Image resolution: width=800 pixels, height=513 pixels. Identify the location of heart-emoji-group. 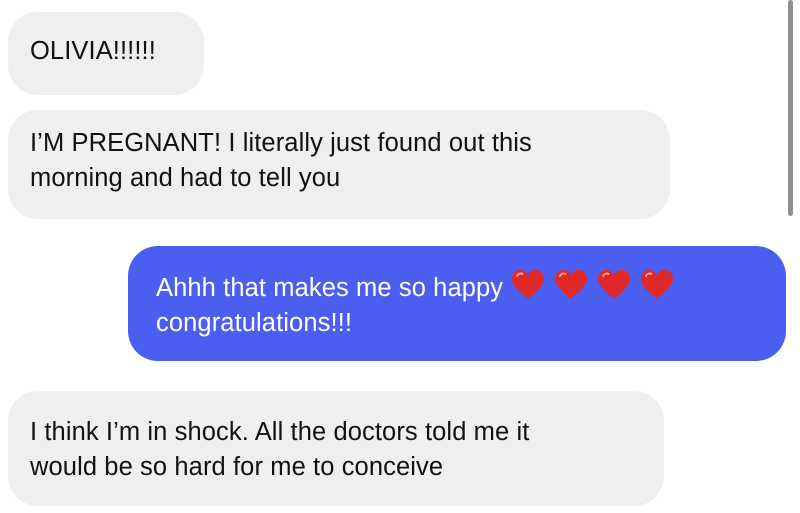
(597, 284).